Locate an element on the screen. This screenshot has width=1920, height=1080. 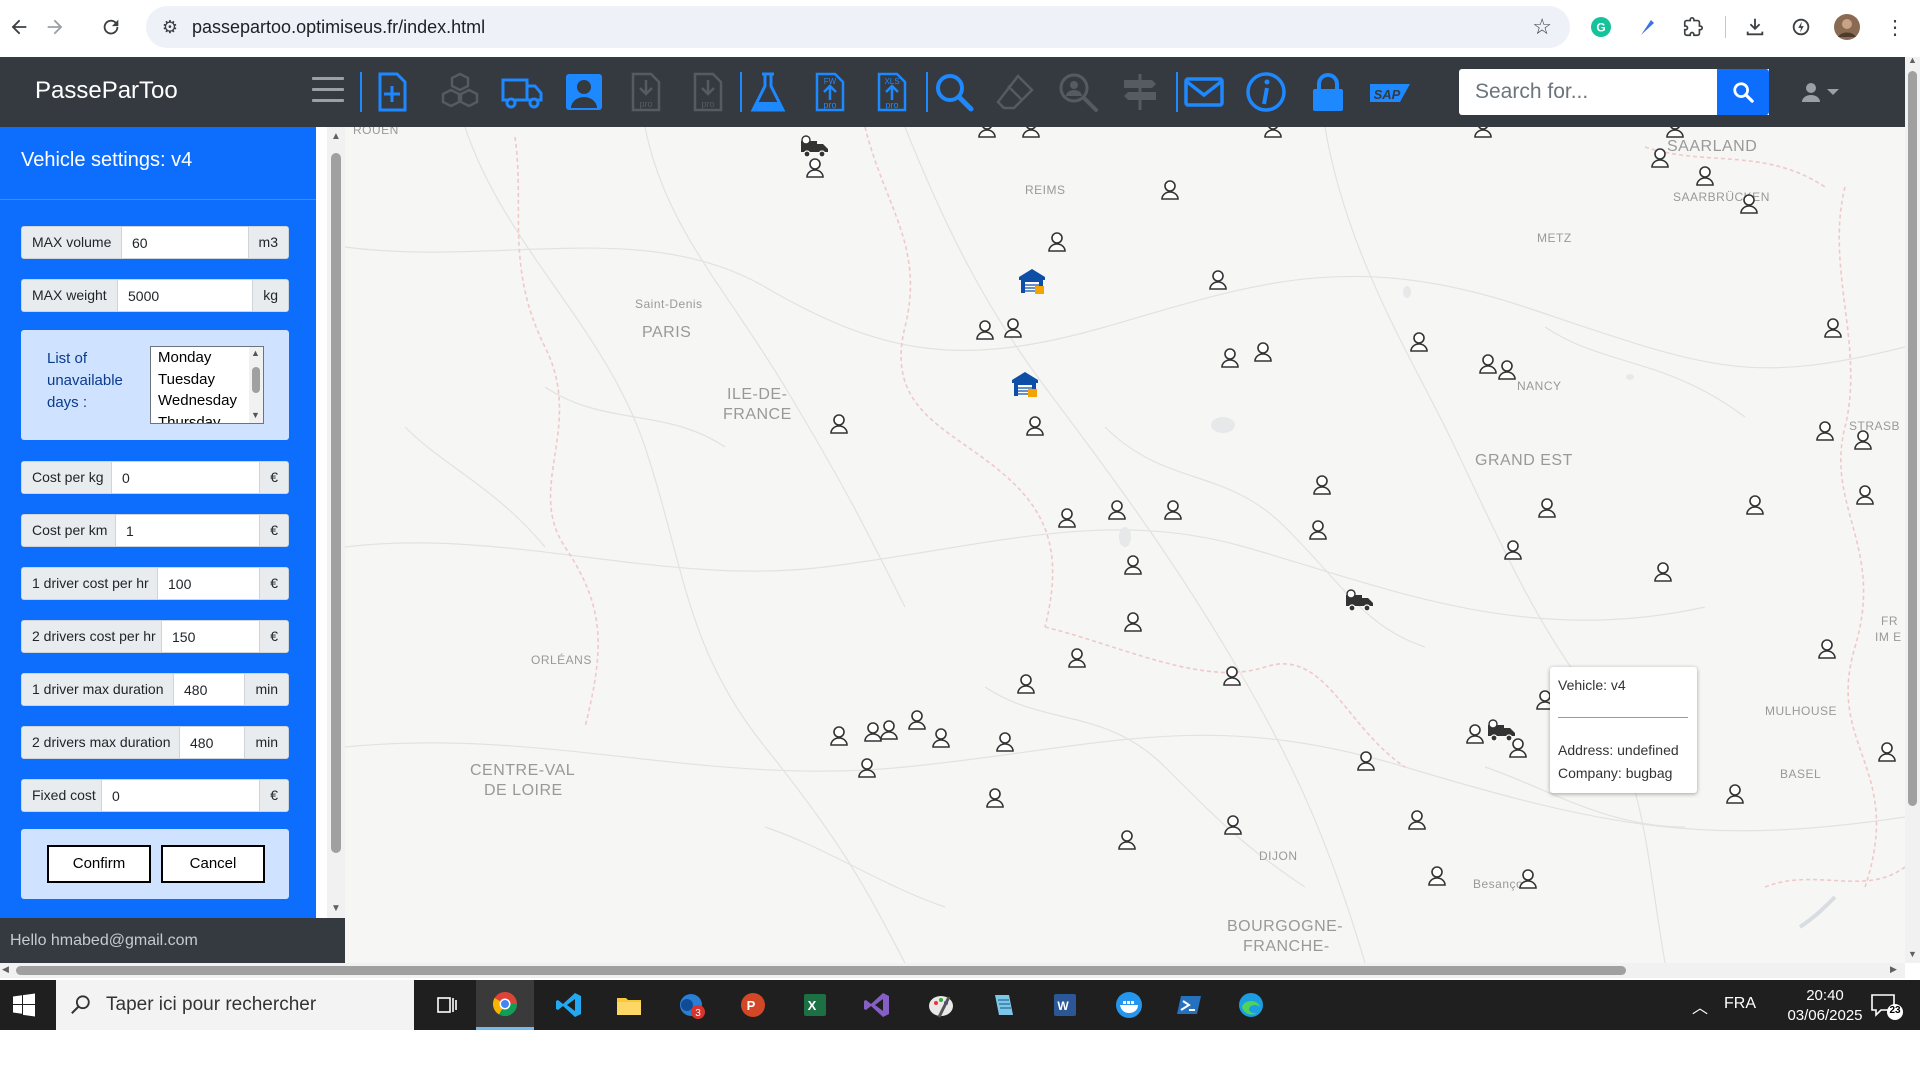
mail-button is located at coordinates (1204, 92).